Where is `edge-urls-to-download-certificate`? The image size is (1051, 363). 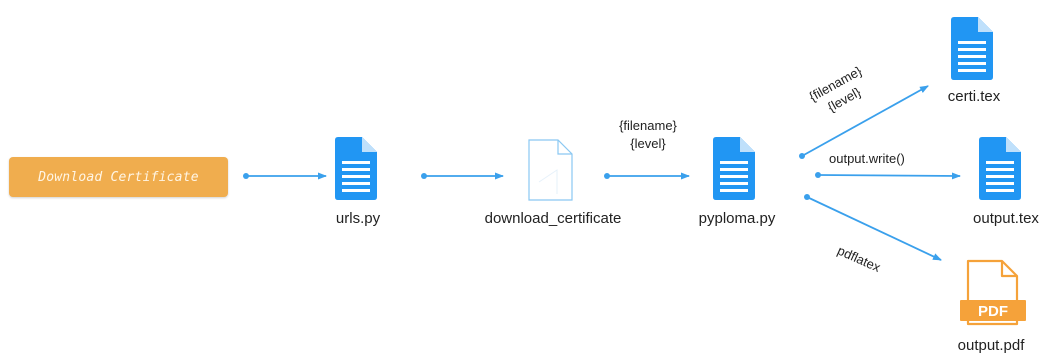 edge-urls-to-download-certificate is located at coordinates (462, 176).